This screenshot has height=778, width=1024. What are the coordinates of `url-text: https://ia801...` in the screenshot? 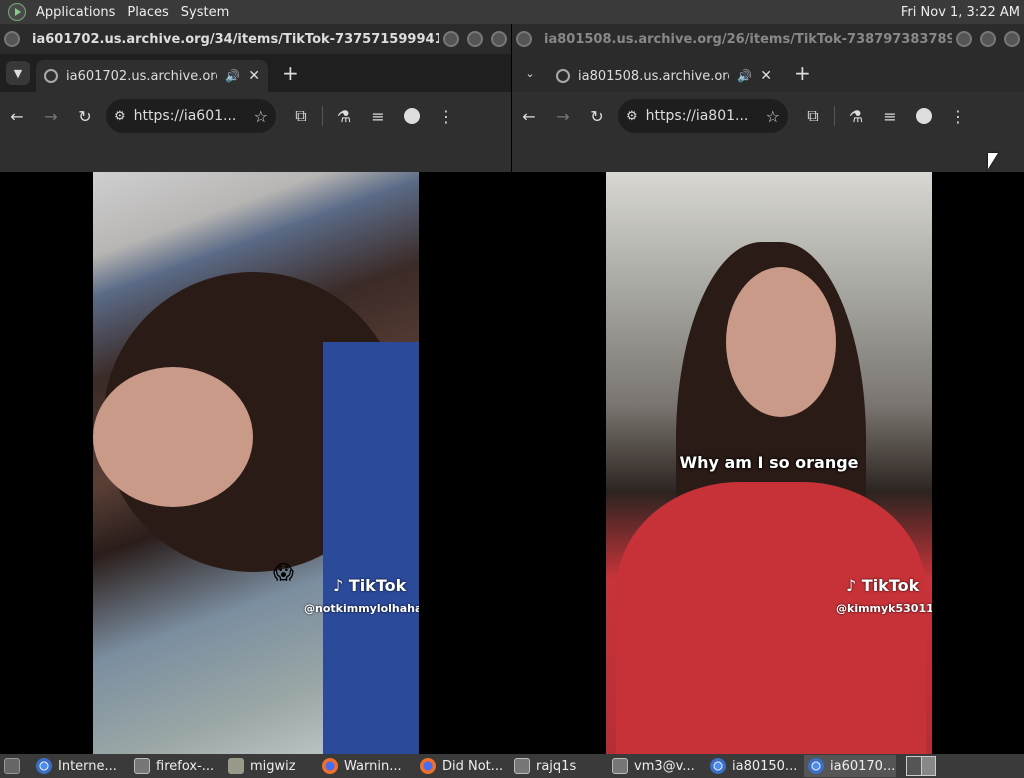 It's located at (704, 116).